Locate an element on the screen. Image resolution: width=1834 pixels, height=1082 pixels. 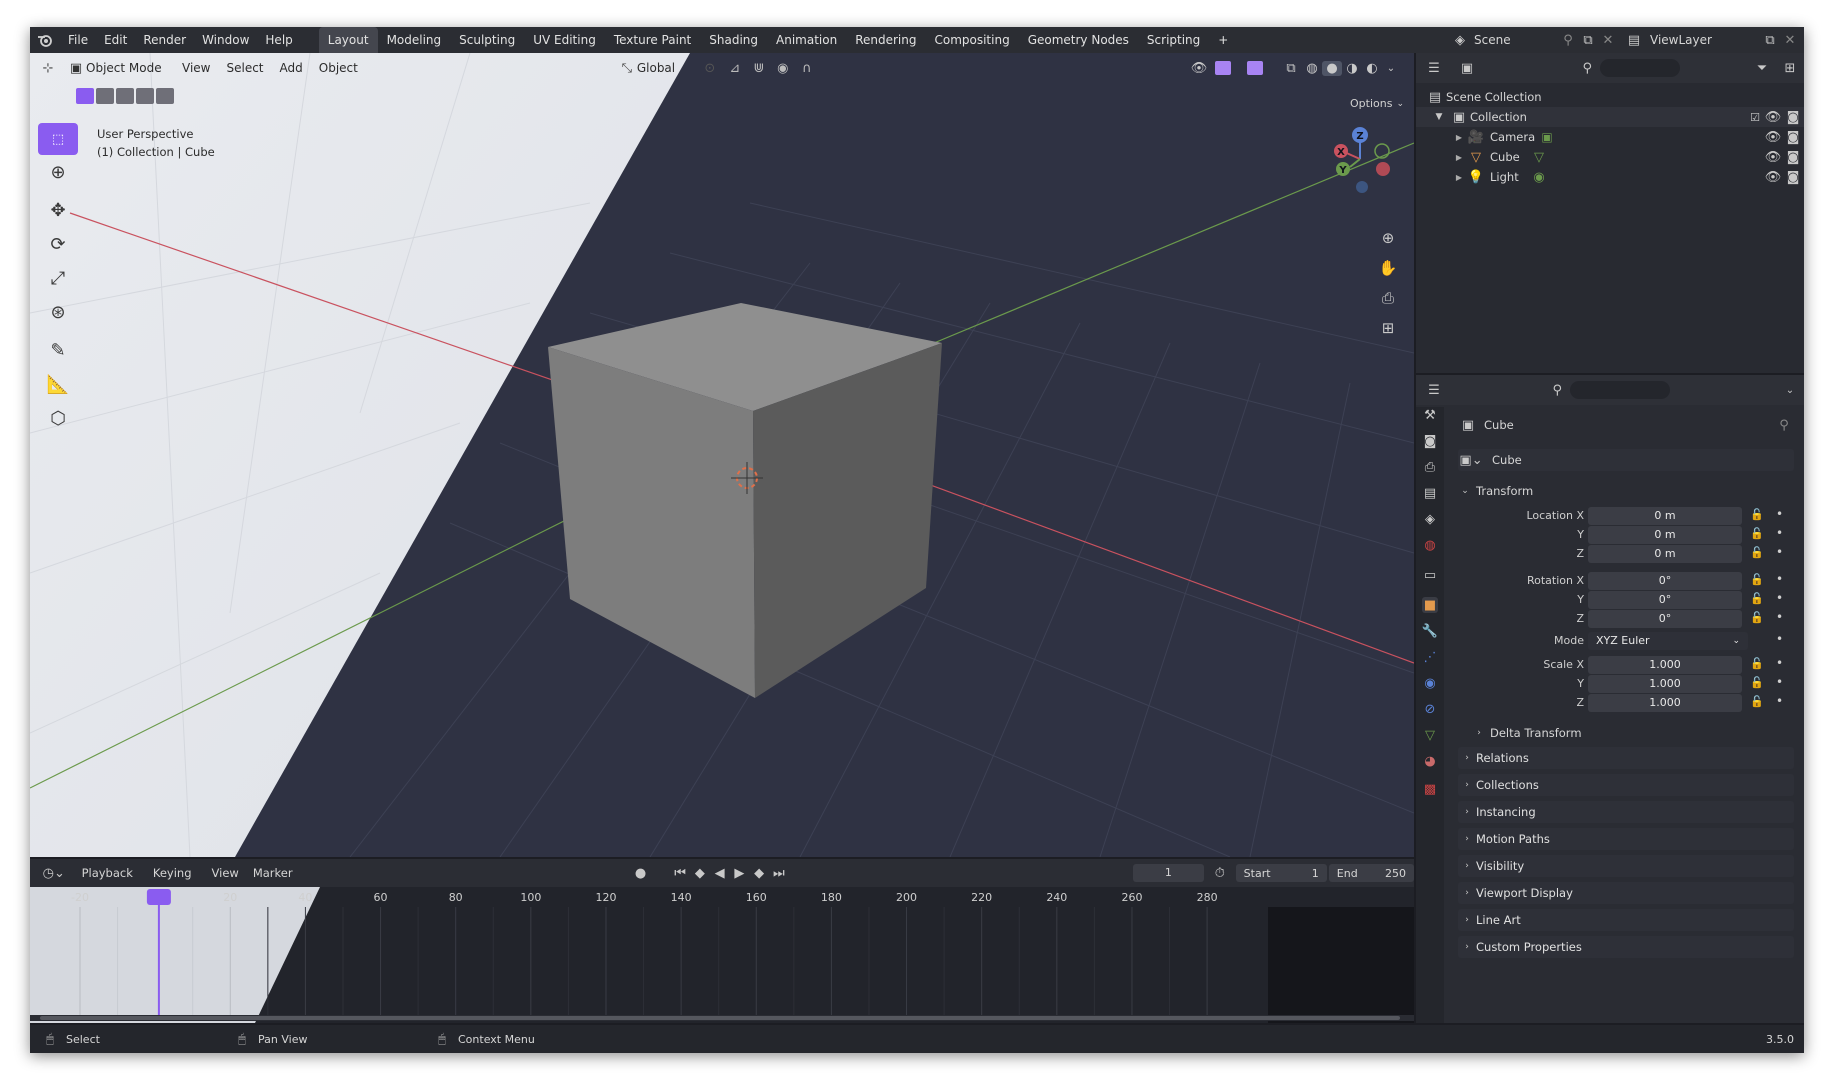
modifier-tab-icon: 🔧 is located at coordinates (1430, 631).